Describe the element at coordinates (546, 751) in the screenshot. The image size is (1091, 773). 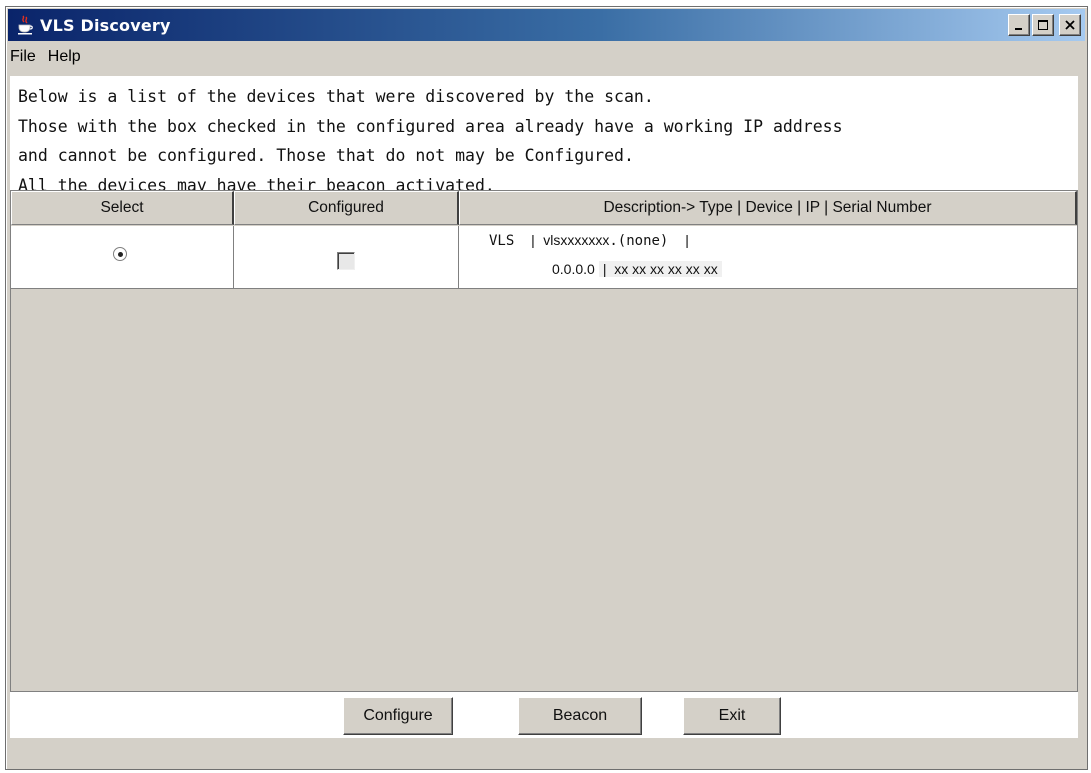
I see `status-bar` at that location.